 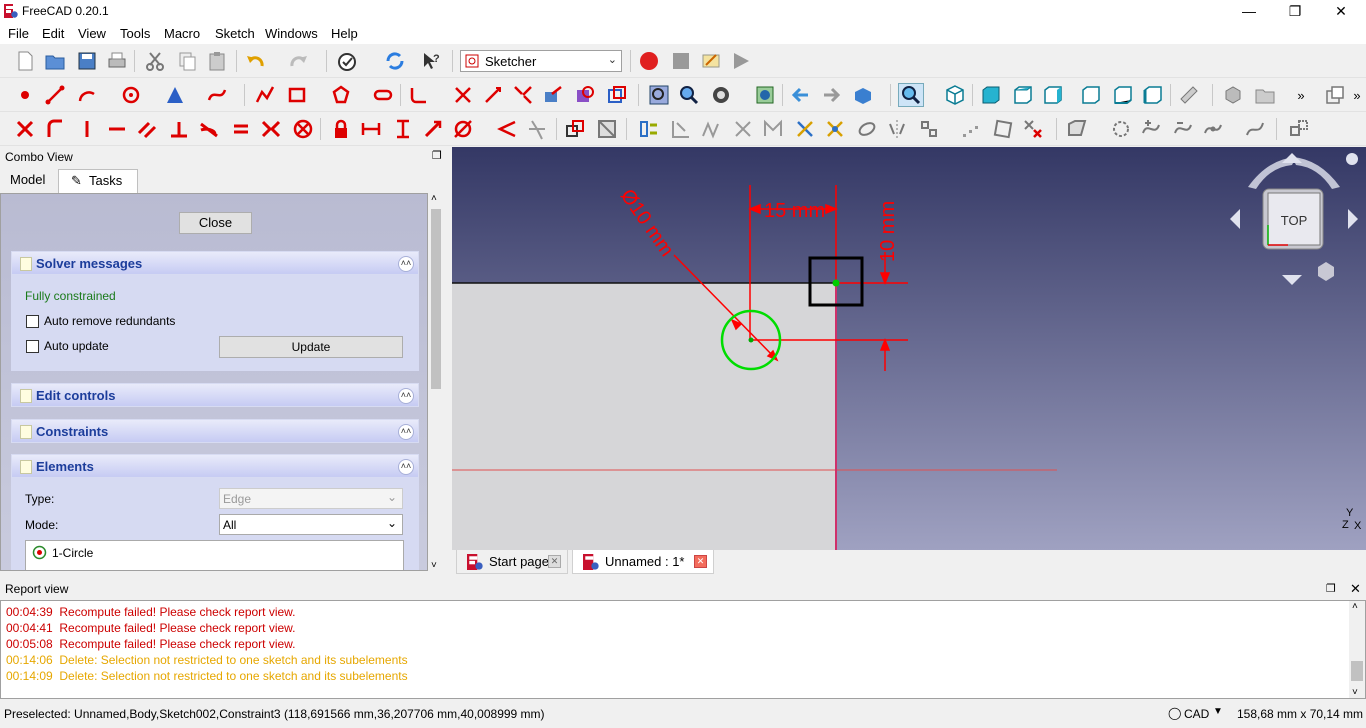 What do you see at coordinates (25, 129) in the screenshot?
I see `constrain-coincident-icon` at bounding box center [25, 129].